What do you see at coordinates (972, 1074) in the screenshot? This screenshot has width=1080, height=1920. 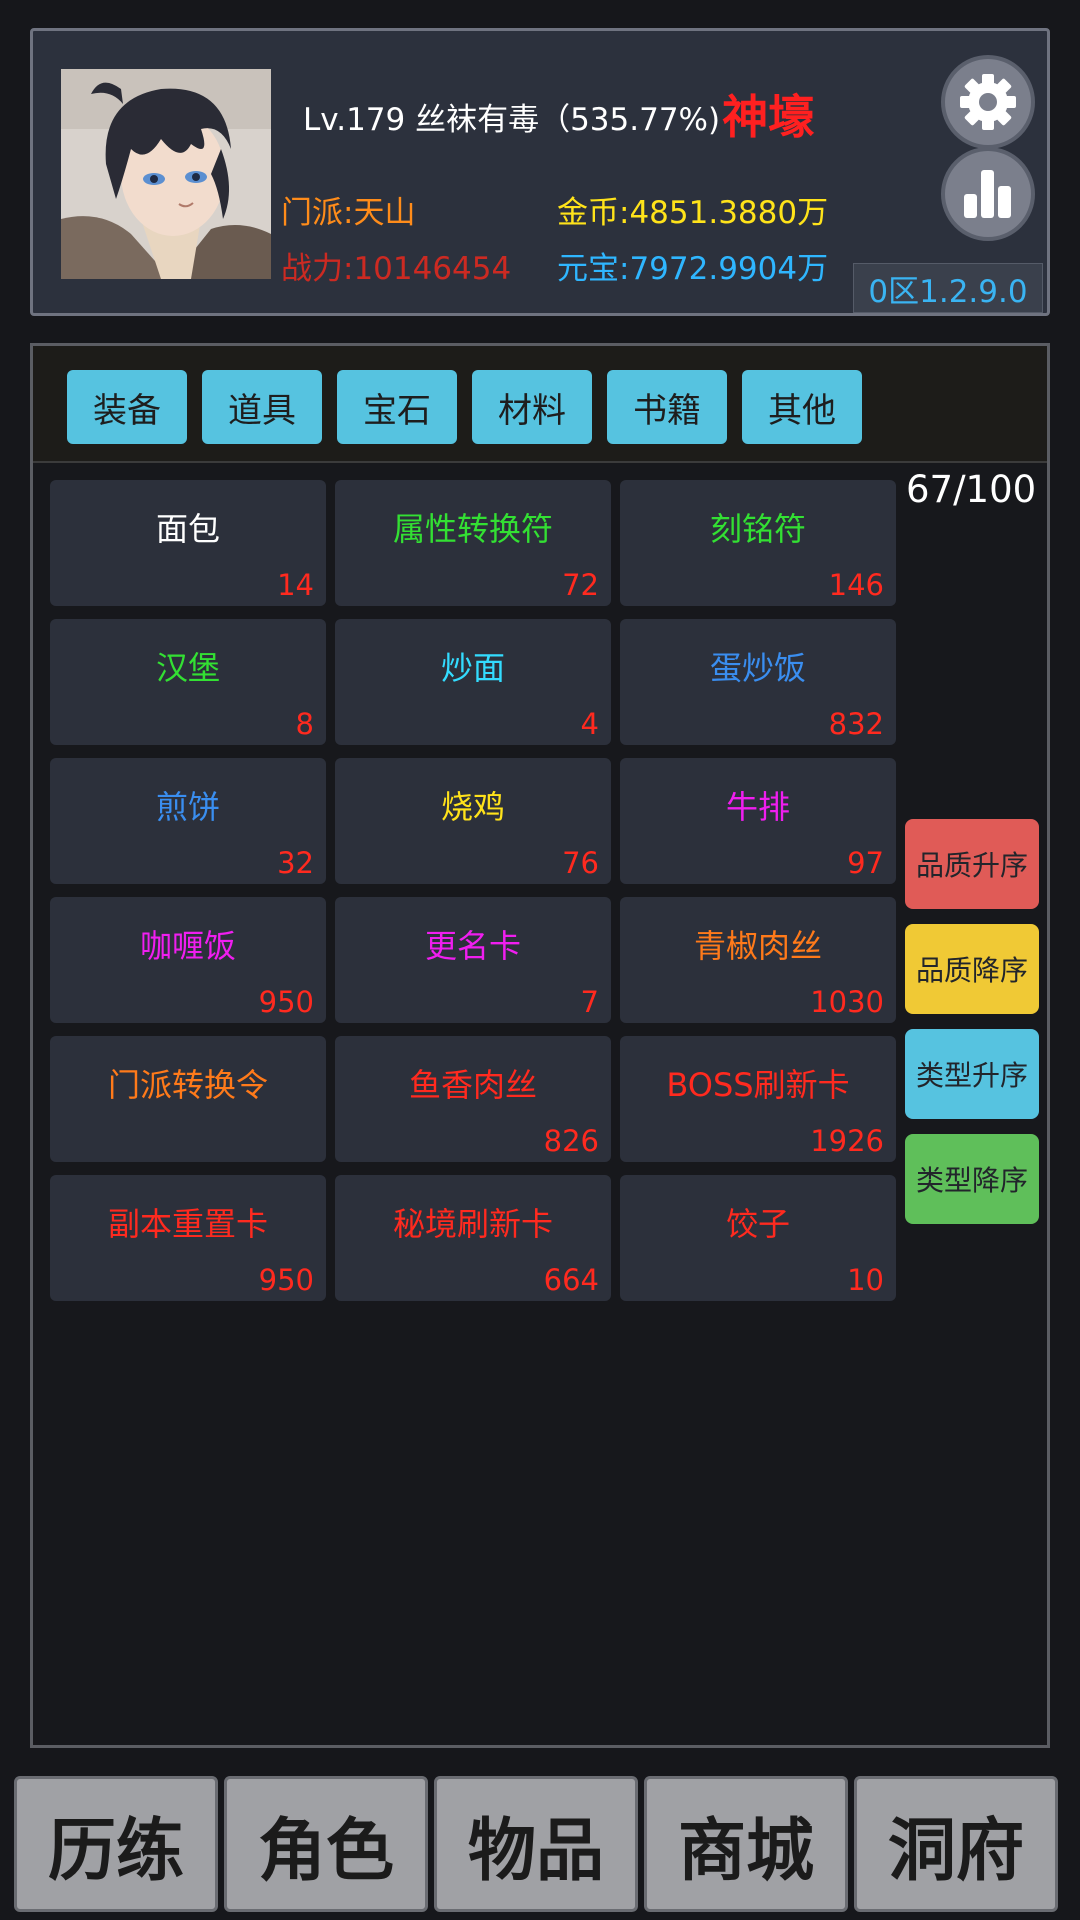 I see `sort-type-asc-button: 类型升序` at bounding box center [972, 1074].